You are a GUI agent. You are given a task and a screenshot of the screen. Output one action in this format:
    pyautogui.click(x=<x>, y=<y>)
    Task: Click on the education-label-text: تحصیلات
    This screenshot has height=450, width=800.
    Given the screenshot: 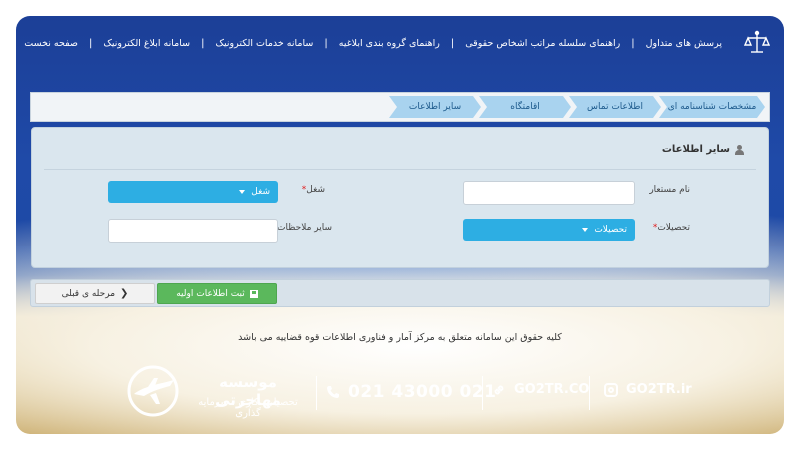 What is the action you would take?
    pyautogui.click(x=673, y=228)
    